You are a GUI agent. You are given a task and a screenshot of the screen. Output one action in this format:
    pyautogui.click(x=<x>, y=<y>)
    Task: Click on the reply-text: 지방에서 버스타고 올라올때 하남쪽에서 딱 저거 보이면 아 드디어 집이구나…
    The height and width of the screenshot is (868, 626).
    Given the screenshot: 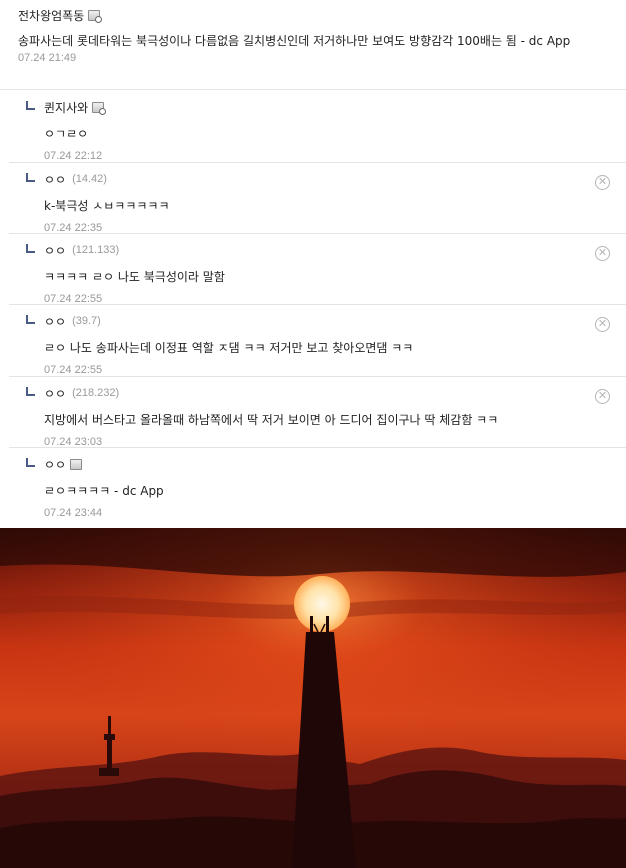 What is the action you would take?
    pyautogui.click(x=271, y=420)
    